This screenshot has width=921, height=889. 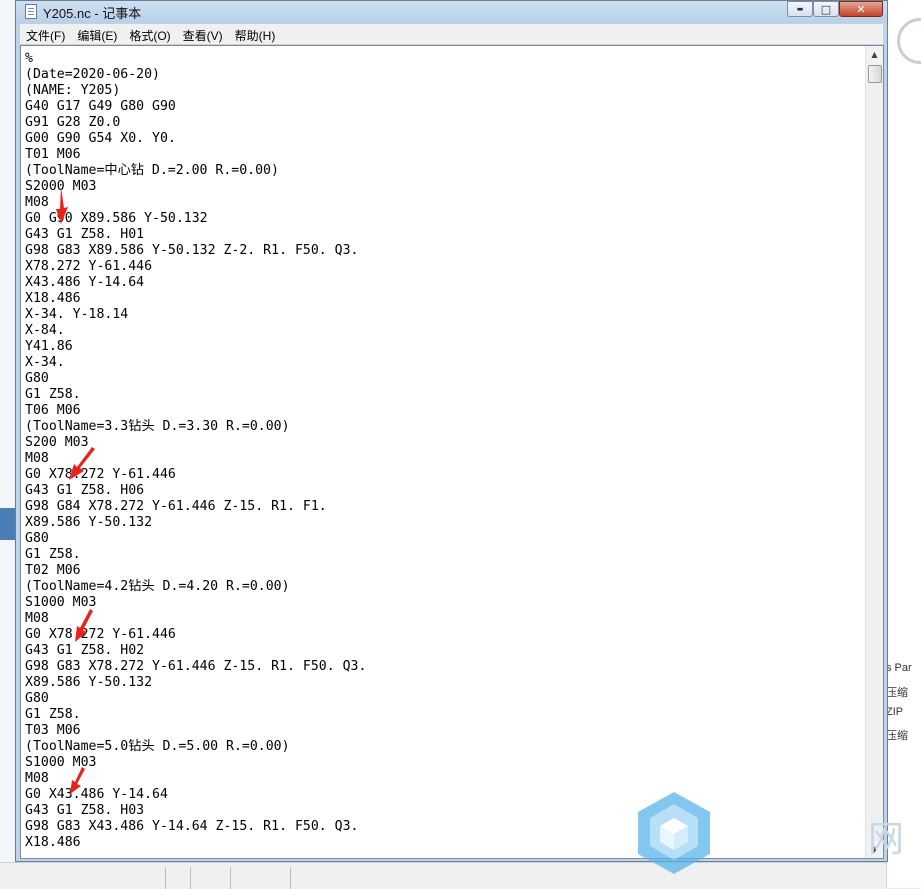 I want to click on menu-format: 格式(O), so click(x=149, y=34).